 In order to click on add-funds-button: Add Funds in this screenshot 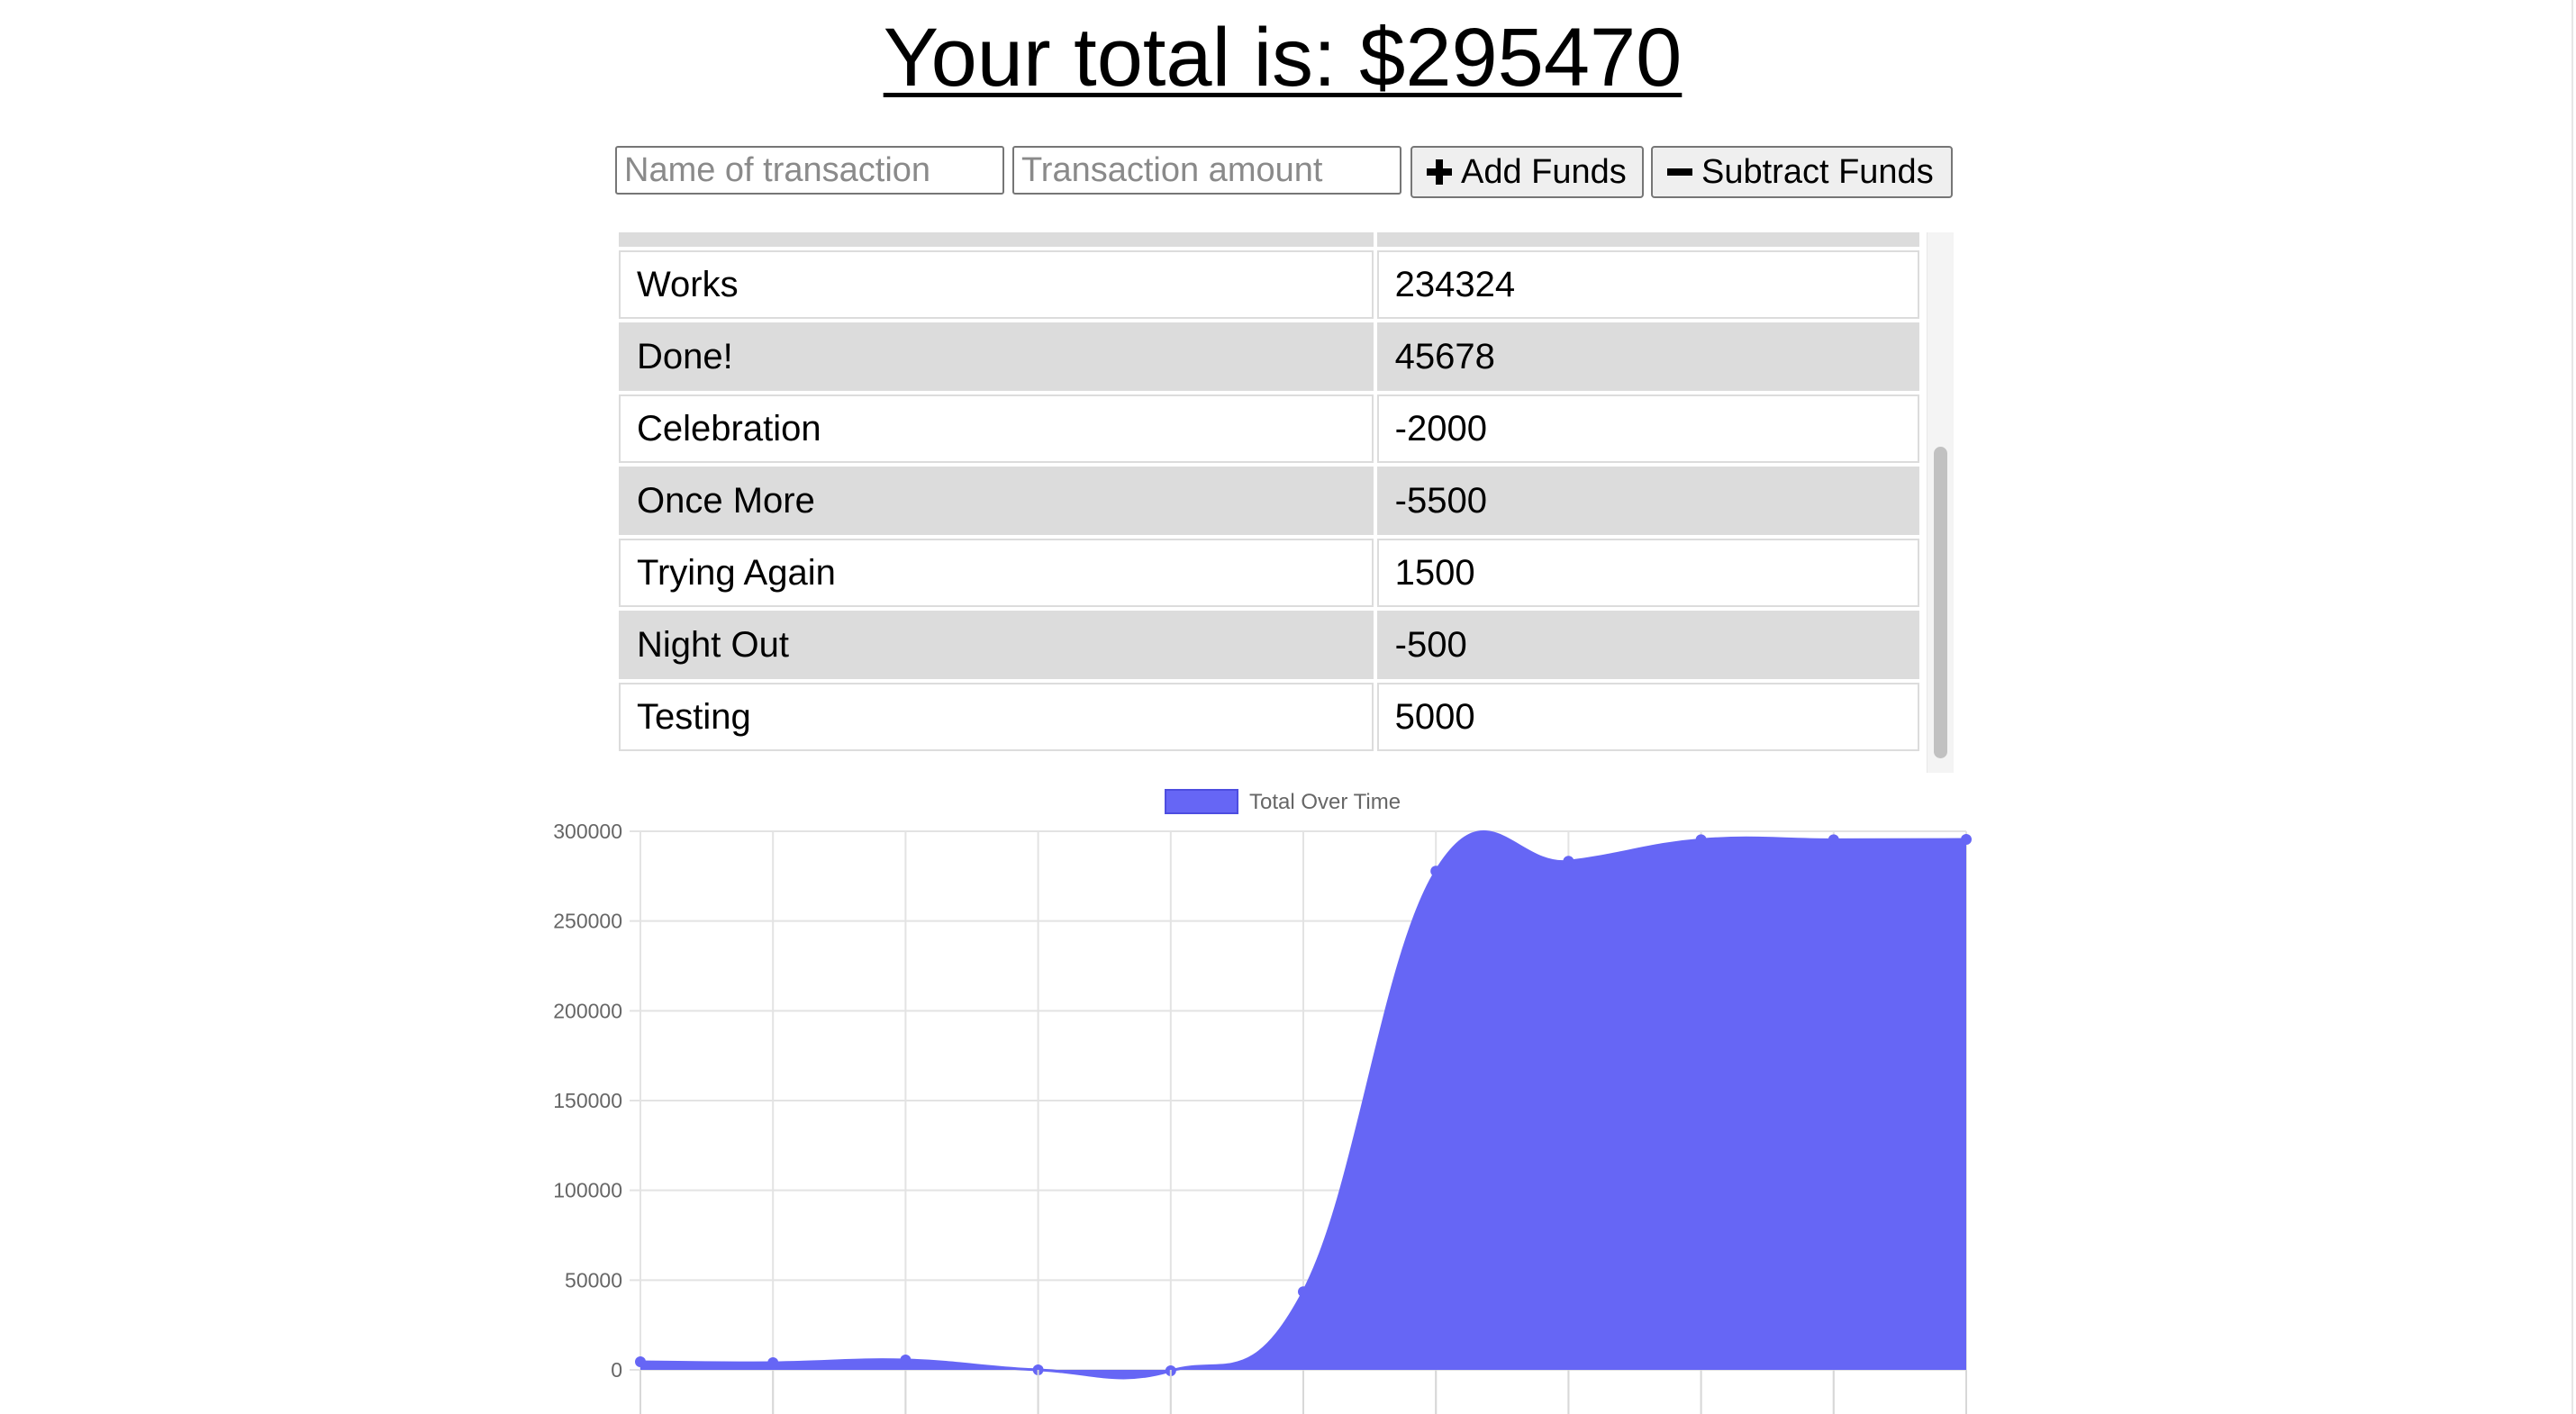, I will do `click(1527, 172)`.